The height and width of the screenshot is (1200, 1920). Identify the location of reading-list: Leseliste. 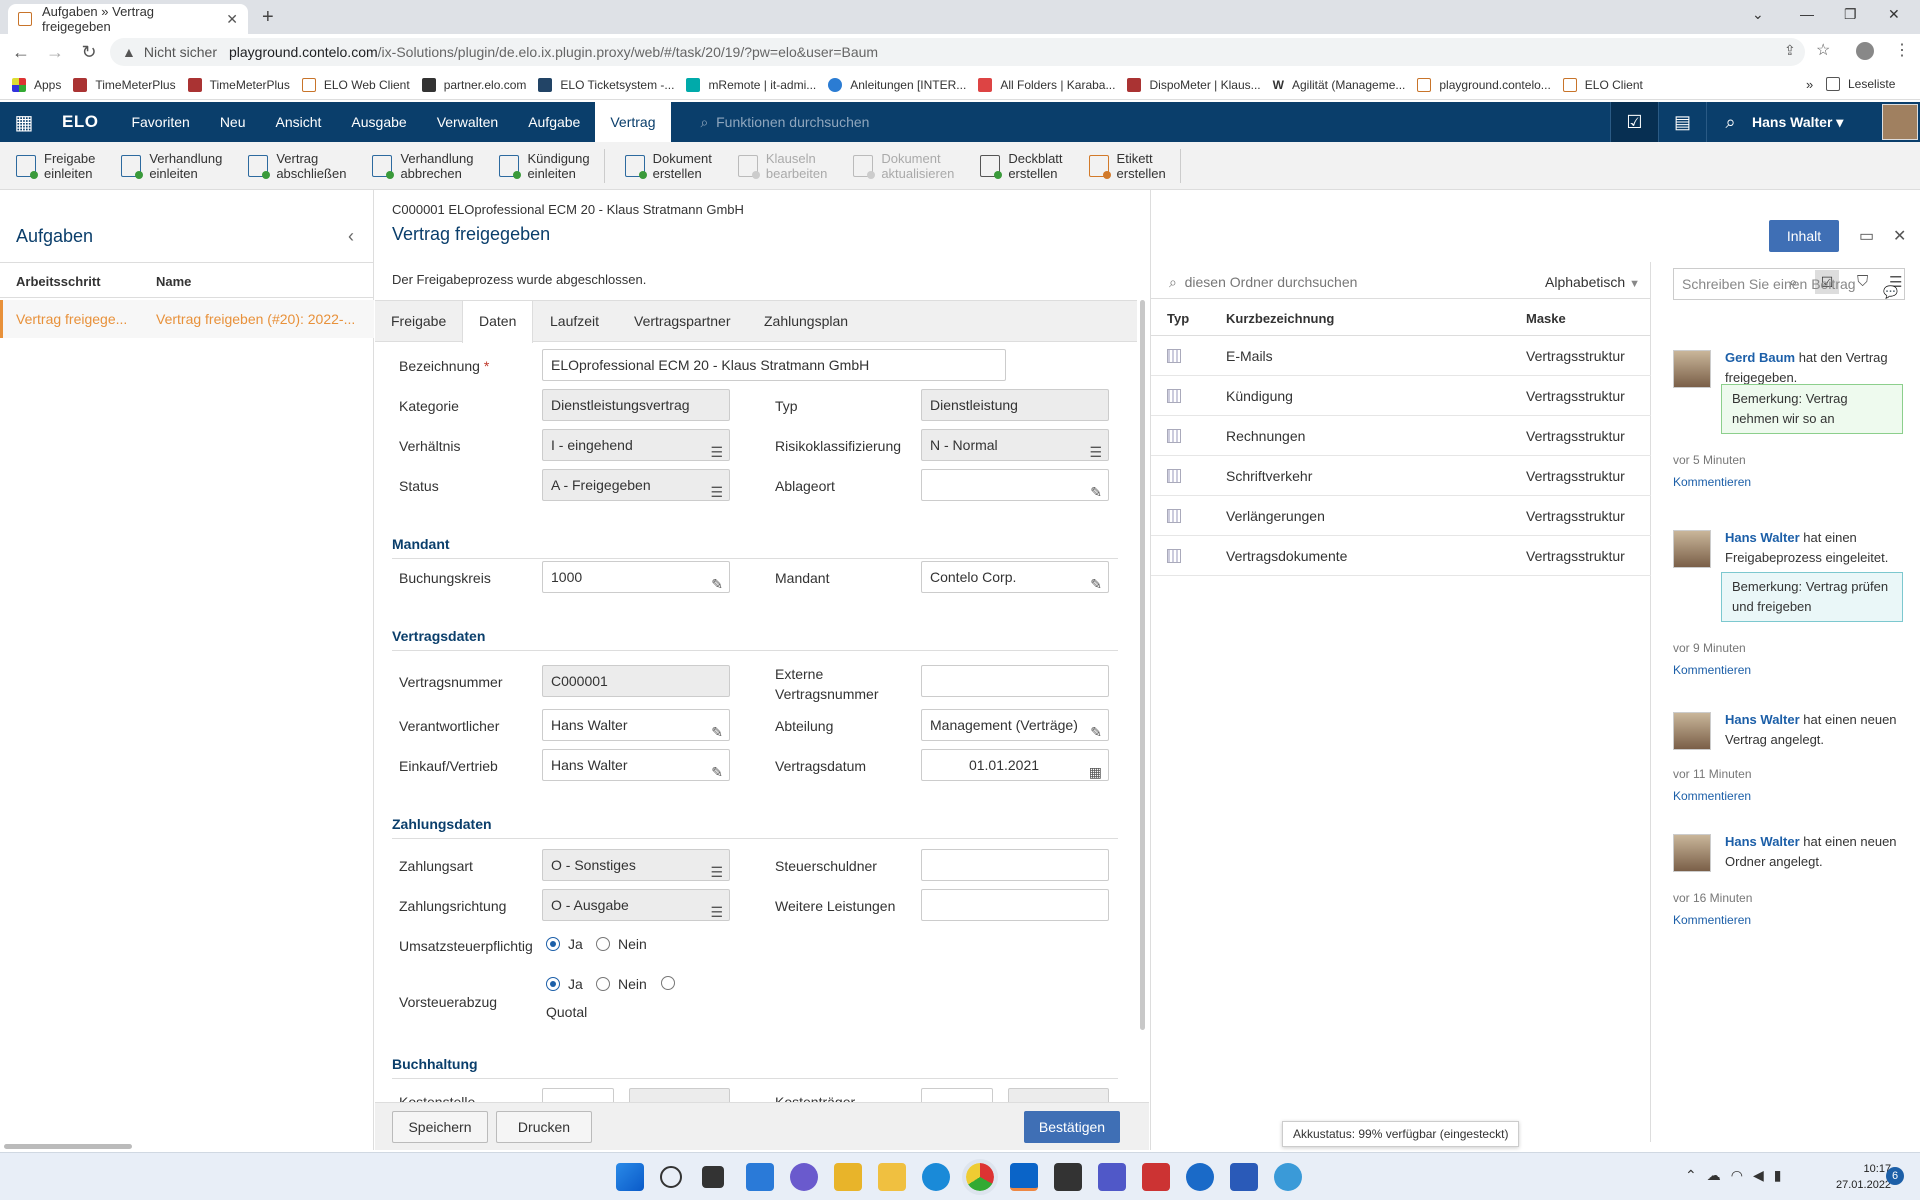
(1860, 84).